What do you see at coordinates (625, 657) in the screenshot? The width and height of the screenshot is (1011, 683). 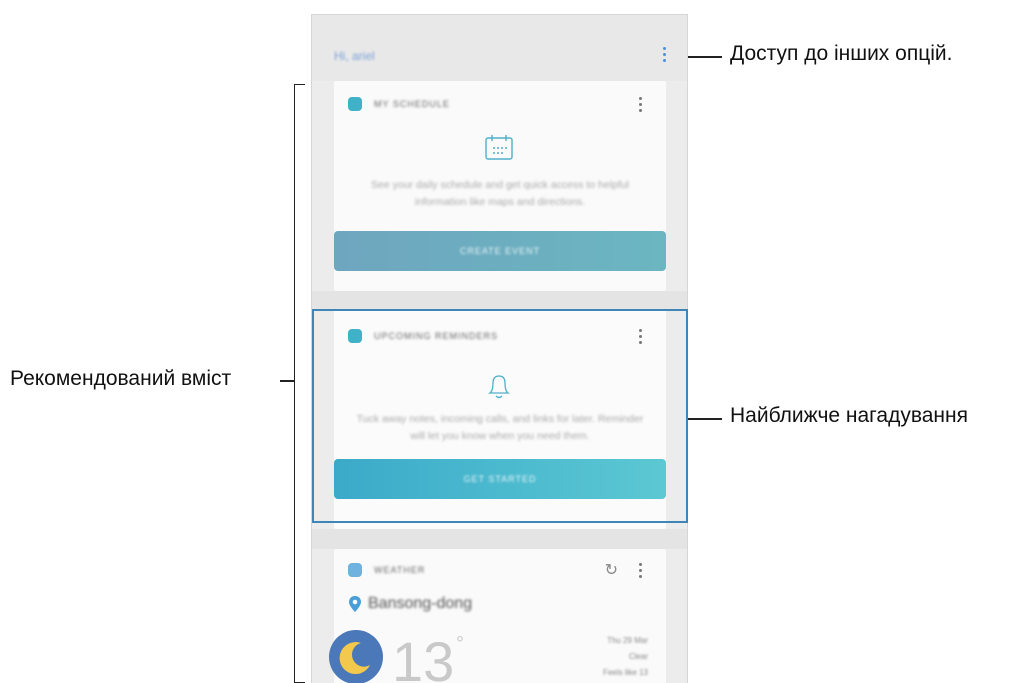 I see `weather-side-info: Thu 29 Mar Clear Feels like 13` at bounding box center [625, 657].